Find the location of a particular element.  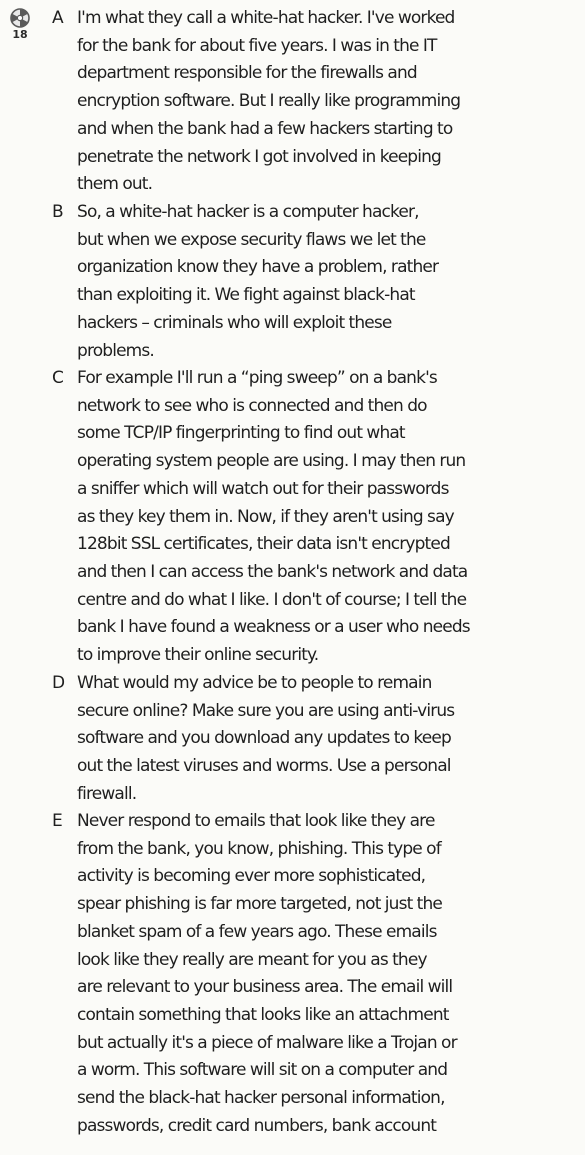

text-line: problems. is located at coordinates (116, 350).